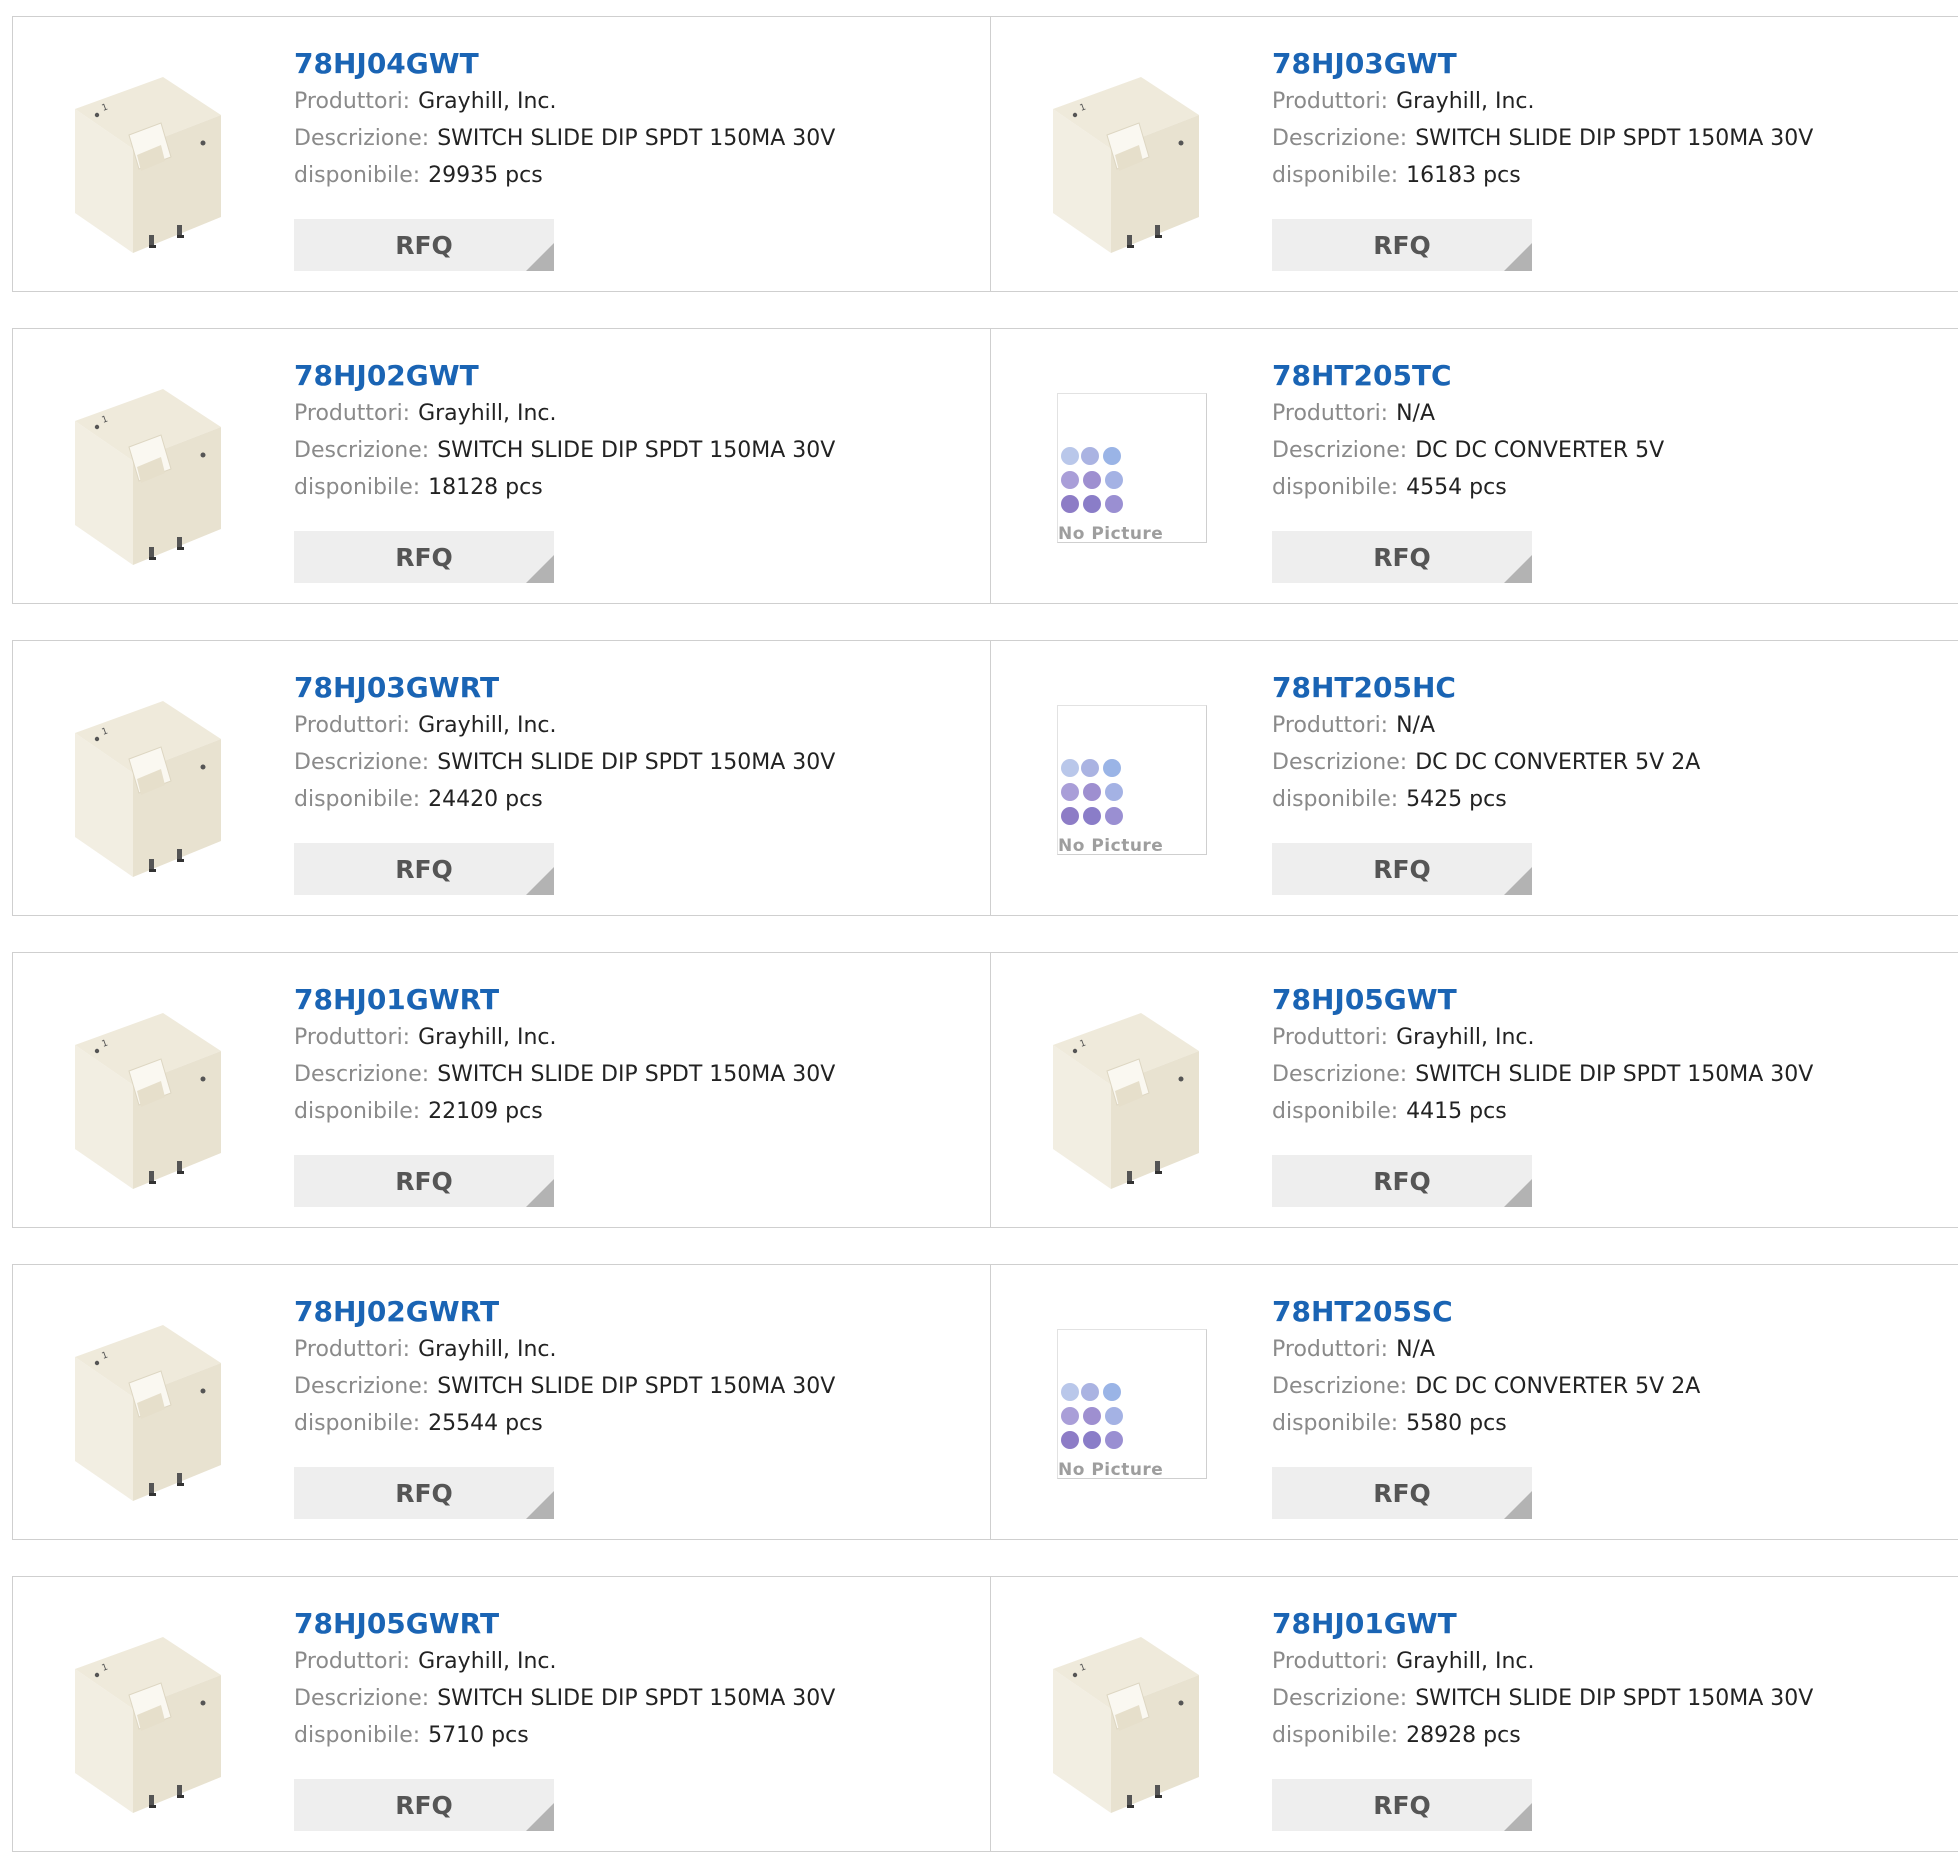  What do you see at coordinates (1456, 1111) in the screenshot?
I see `availability-value: 4415 pcs` at bounding box center [1456, 1111].